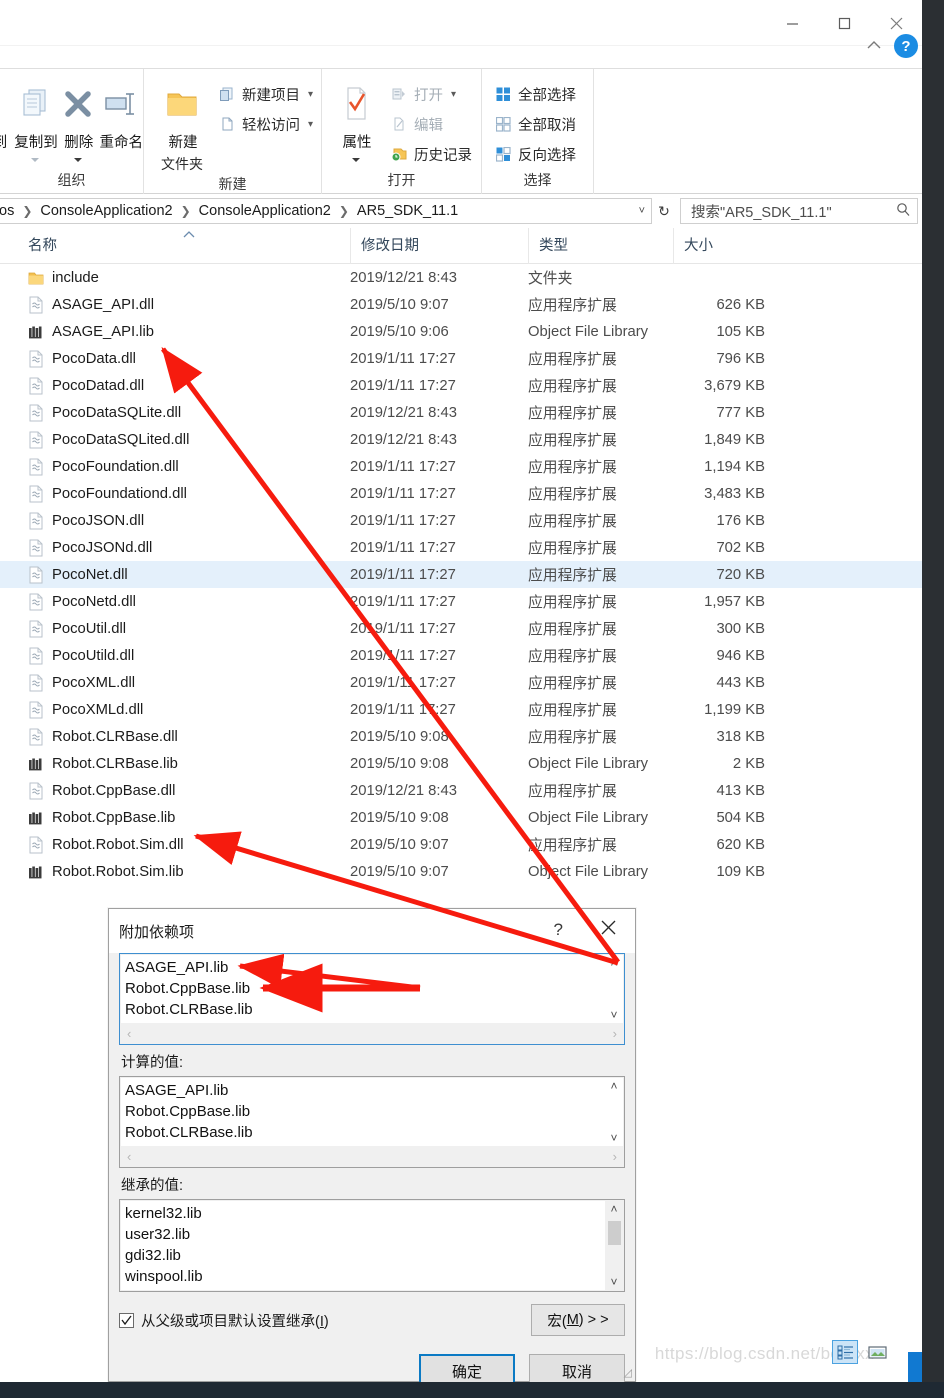 This screenshot has width=944, height=1398. Describe the element at coordinates (535, 94) in the screenshot. I see `select-all-button: 全部选择` at that location.